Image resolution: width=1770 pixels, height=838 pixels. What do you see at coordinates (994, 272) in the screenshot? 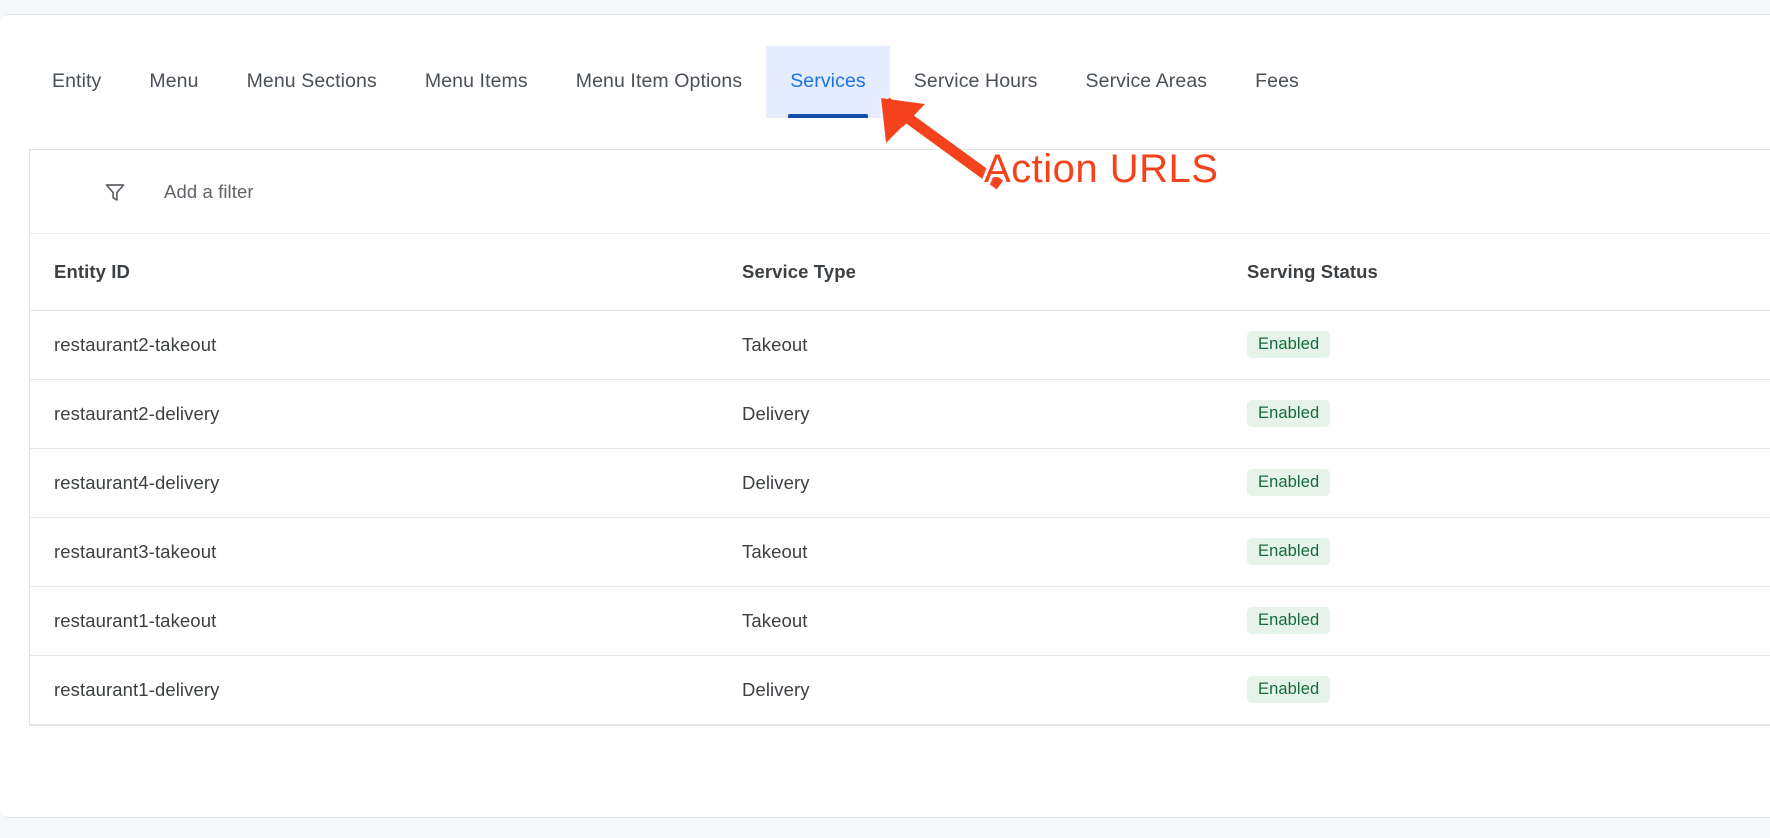
I see `column-header-service-type: Service Type` at bounding box center [994, 272].